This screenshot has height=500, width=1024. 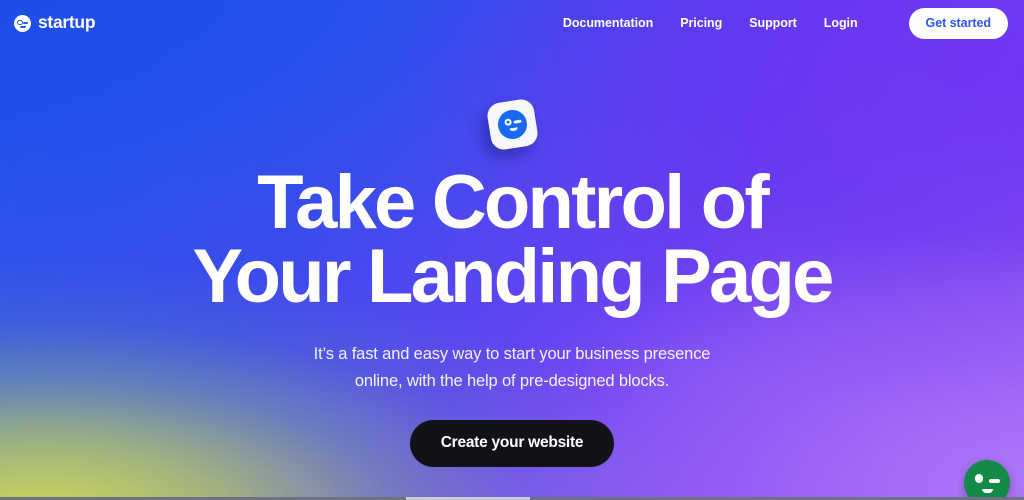 I want to click on nav-link-pricing: Pricing, so click(x=701, y=23).